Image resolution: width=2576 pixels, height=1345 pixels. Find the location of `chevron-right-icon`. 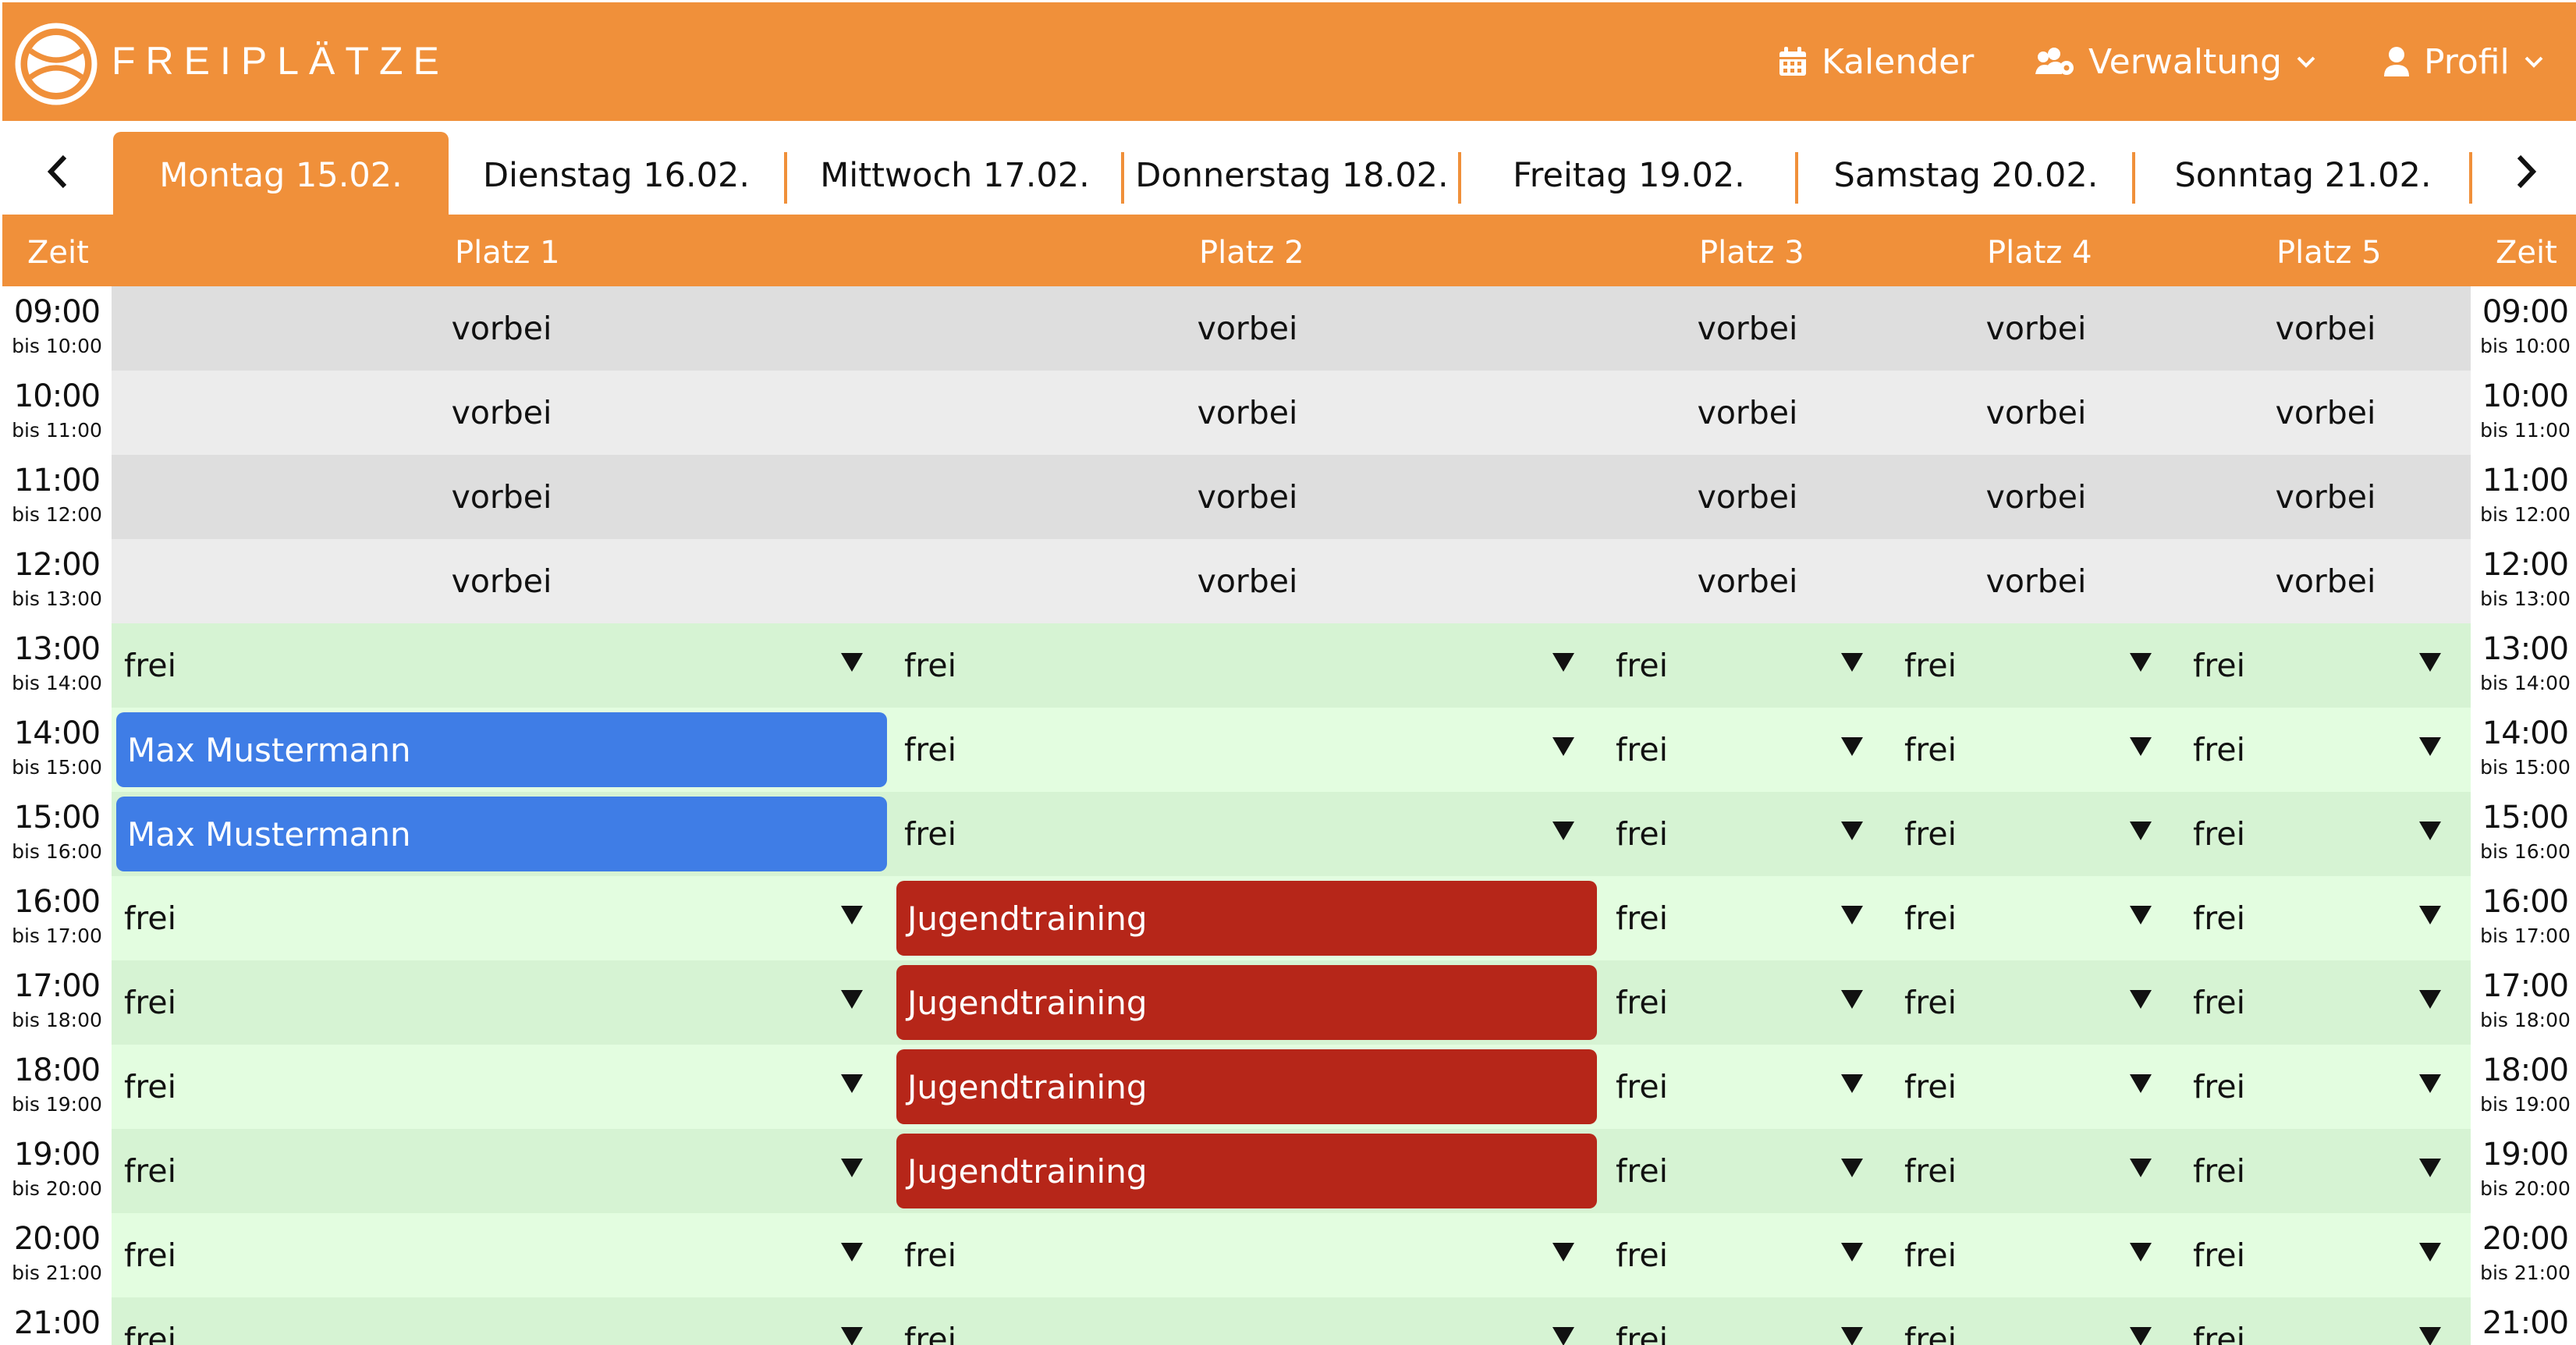

chevron-right-icon is located at coordinates (2524, 171).